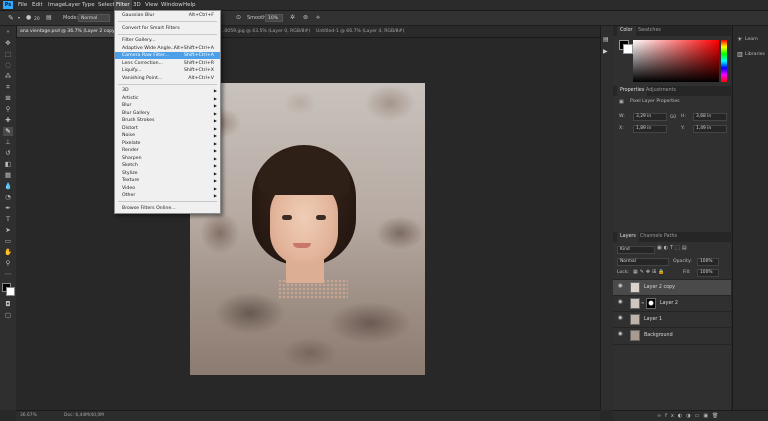  I want to click on pen-tool-icon: ✒, so click(8, 208).